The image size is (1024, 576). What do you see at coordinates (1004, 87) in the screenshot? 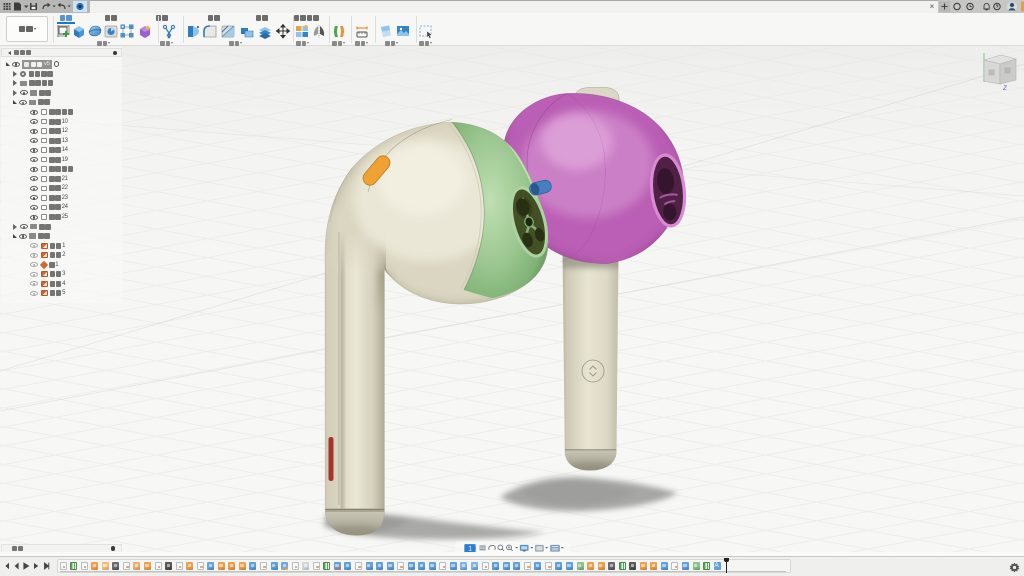
I see `svg-text: z` at bounding box center [1004, 87].